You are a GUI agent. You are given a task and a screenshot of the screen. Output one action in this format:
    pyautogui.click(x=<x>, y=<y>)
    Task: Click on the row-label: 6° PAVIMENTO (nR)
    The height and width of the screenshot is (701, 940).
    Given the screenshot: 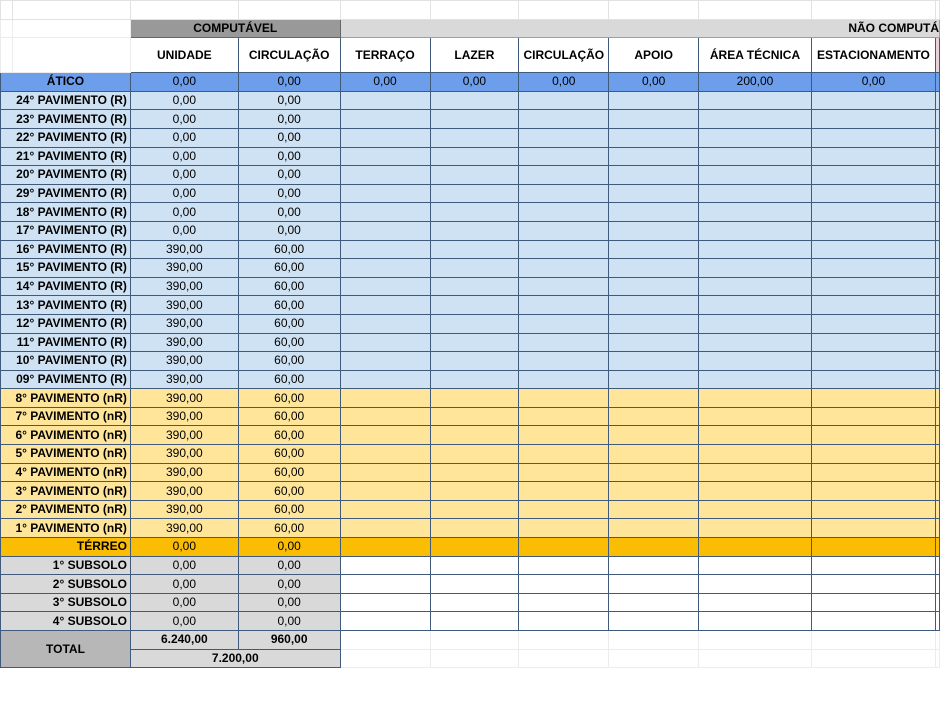 What is the action you would take?
    pyautogui.click(x=65, y=435)
    